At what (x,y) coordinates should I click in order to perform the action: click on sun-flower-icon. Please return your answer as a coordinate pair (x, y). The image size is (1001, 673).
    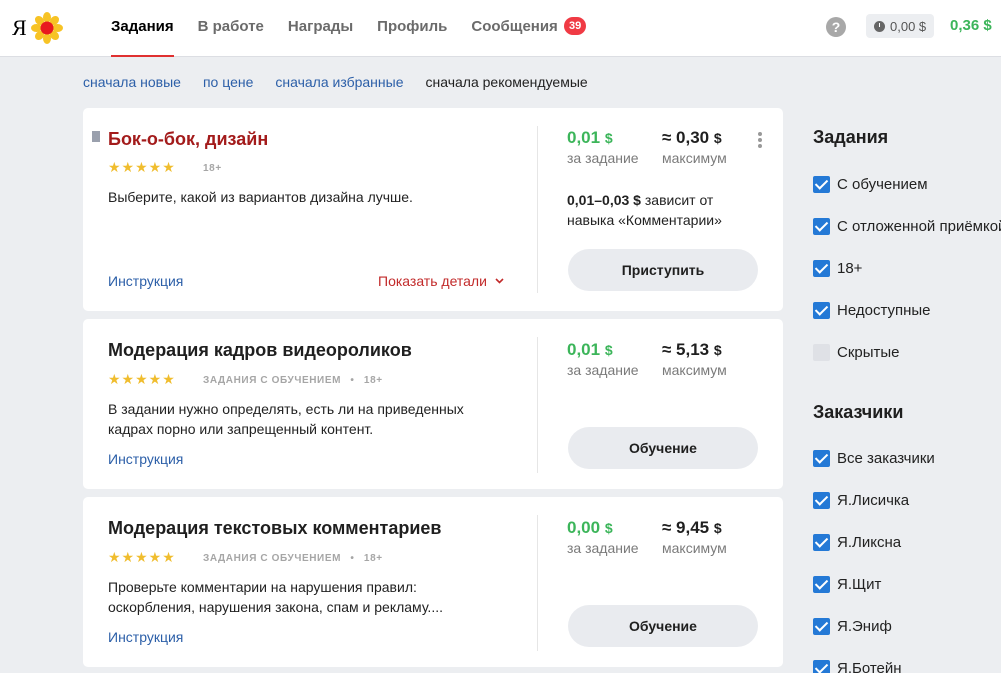
    Looking at the image, I should click on (46, 28).